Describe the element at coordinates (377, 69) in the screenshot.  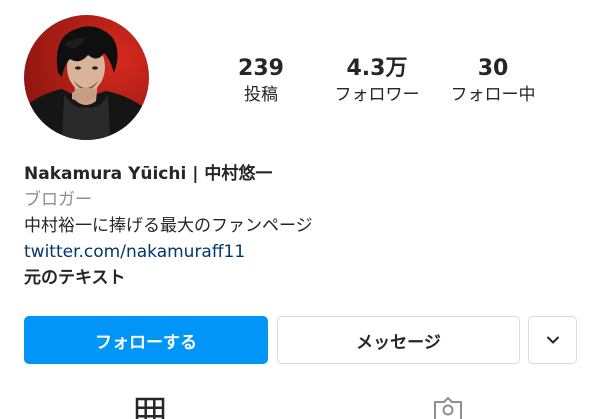
I see `followers-count: 4.3万` at that location.